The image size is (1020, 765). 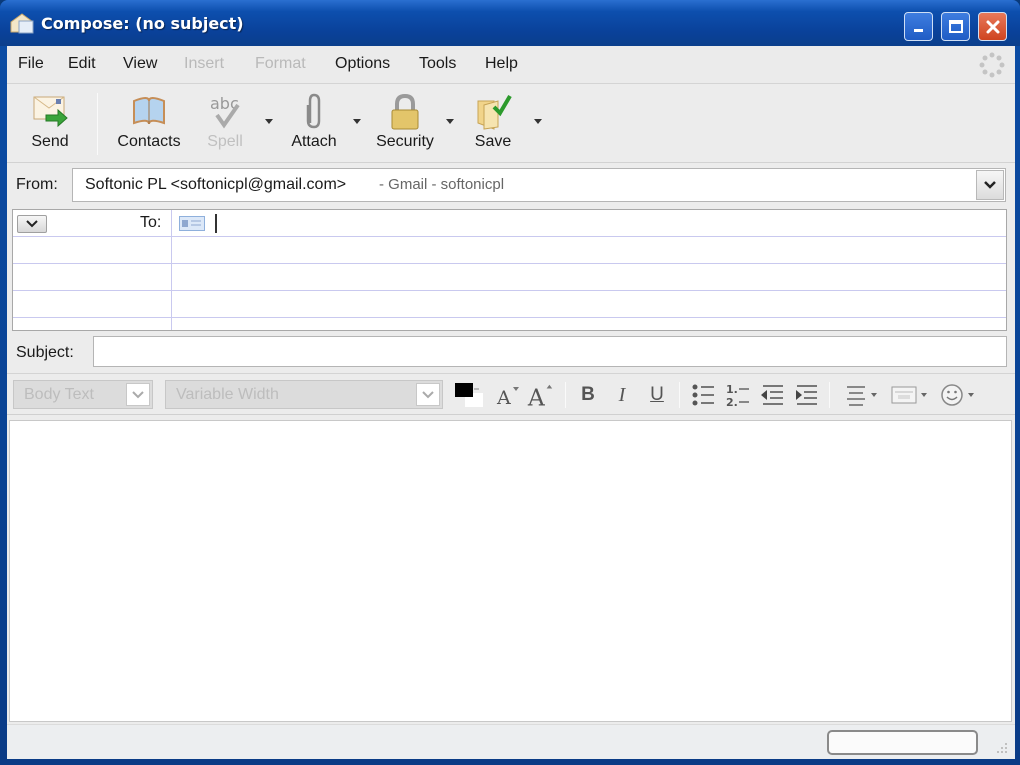 I want to click on text-color-button, so click(x=470, y=395).